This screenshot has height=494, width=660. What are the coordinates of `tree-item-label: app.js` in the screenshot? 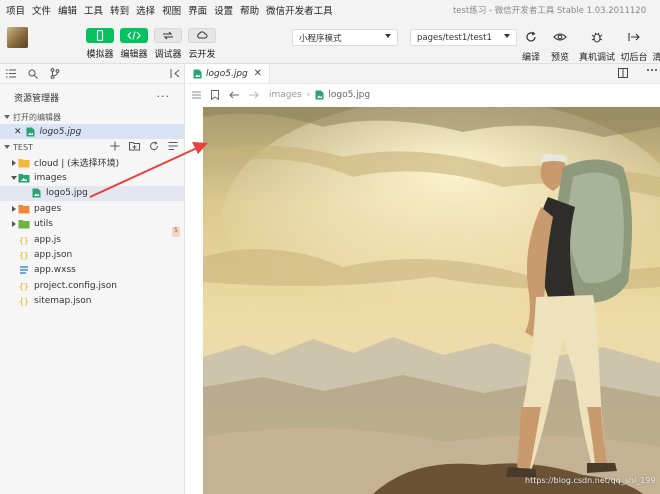 It's located at (47, 239).